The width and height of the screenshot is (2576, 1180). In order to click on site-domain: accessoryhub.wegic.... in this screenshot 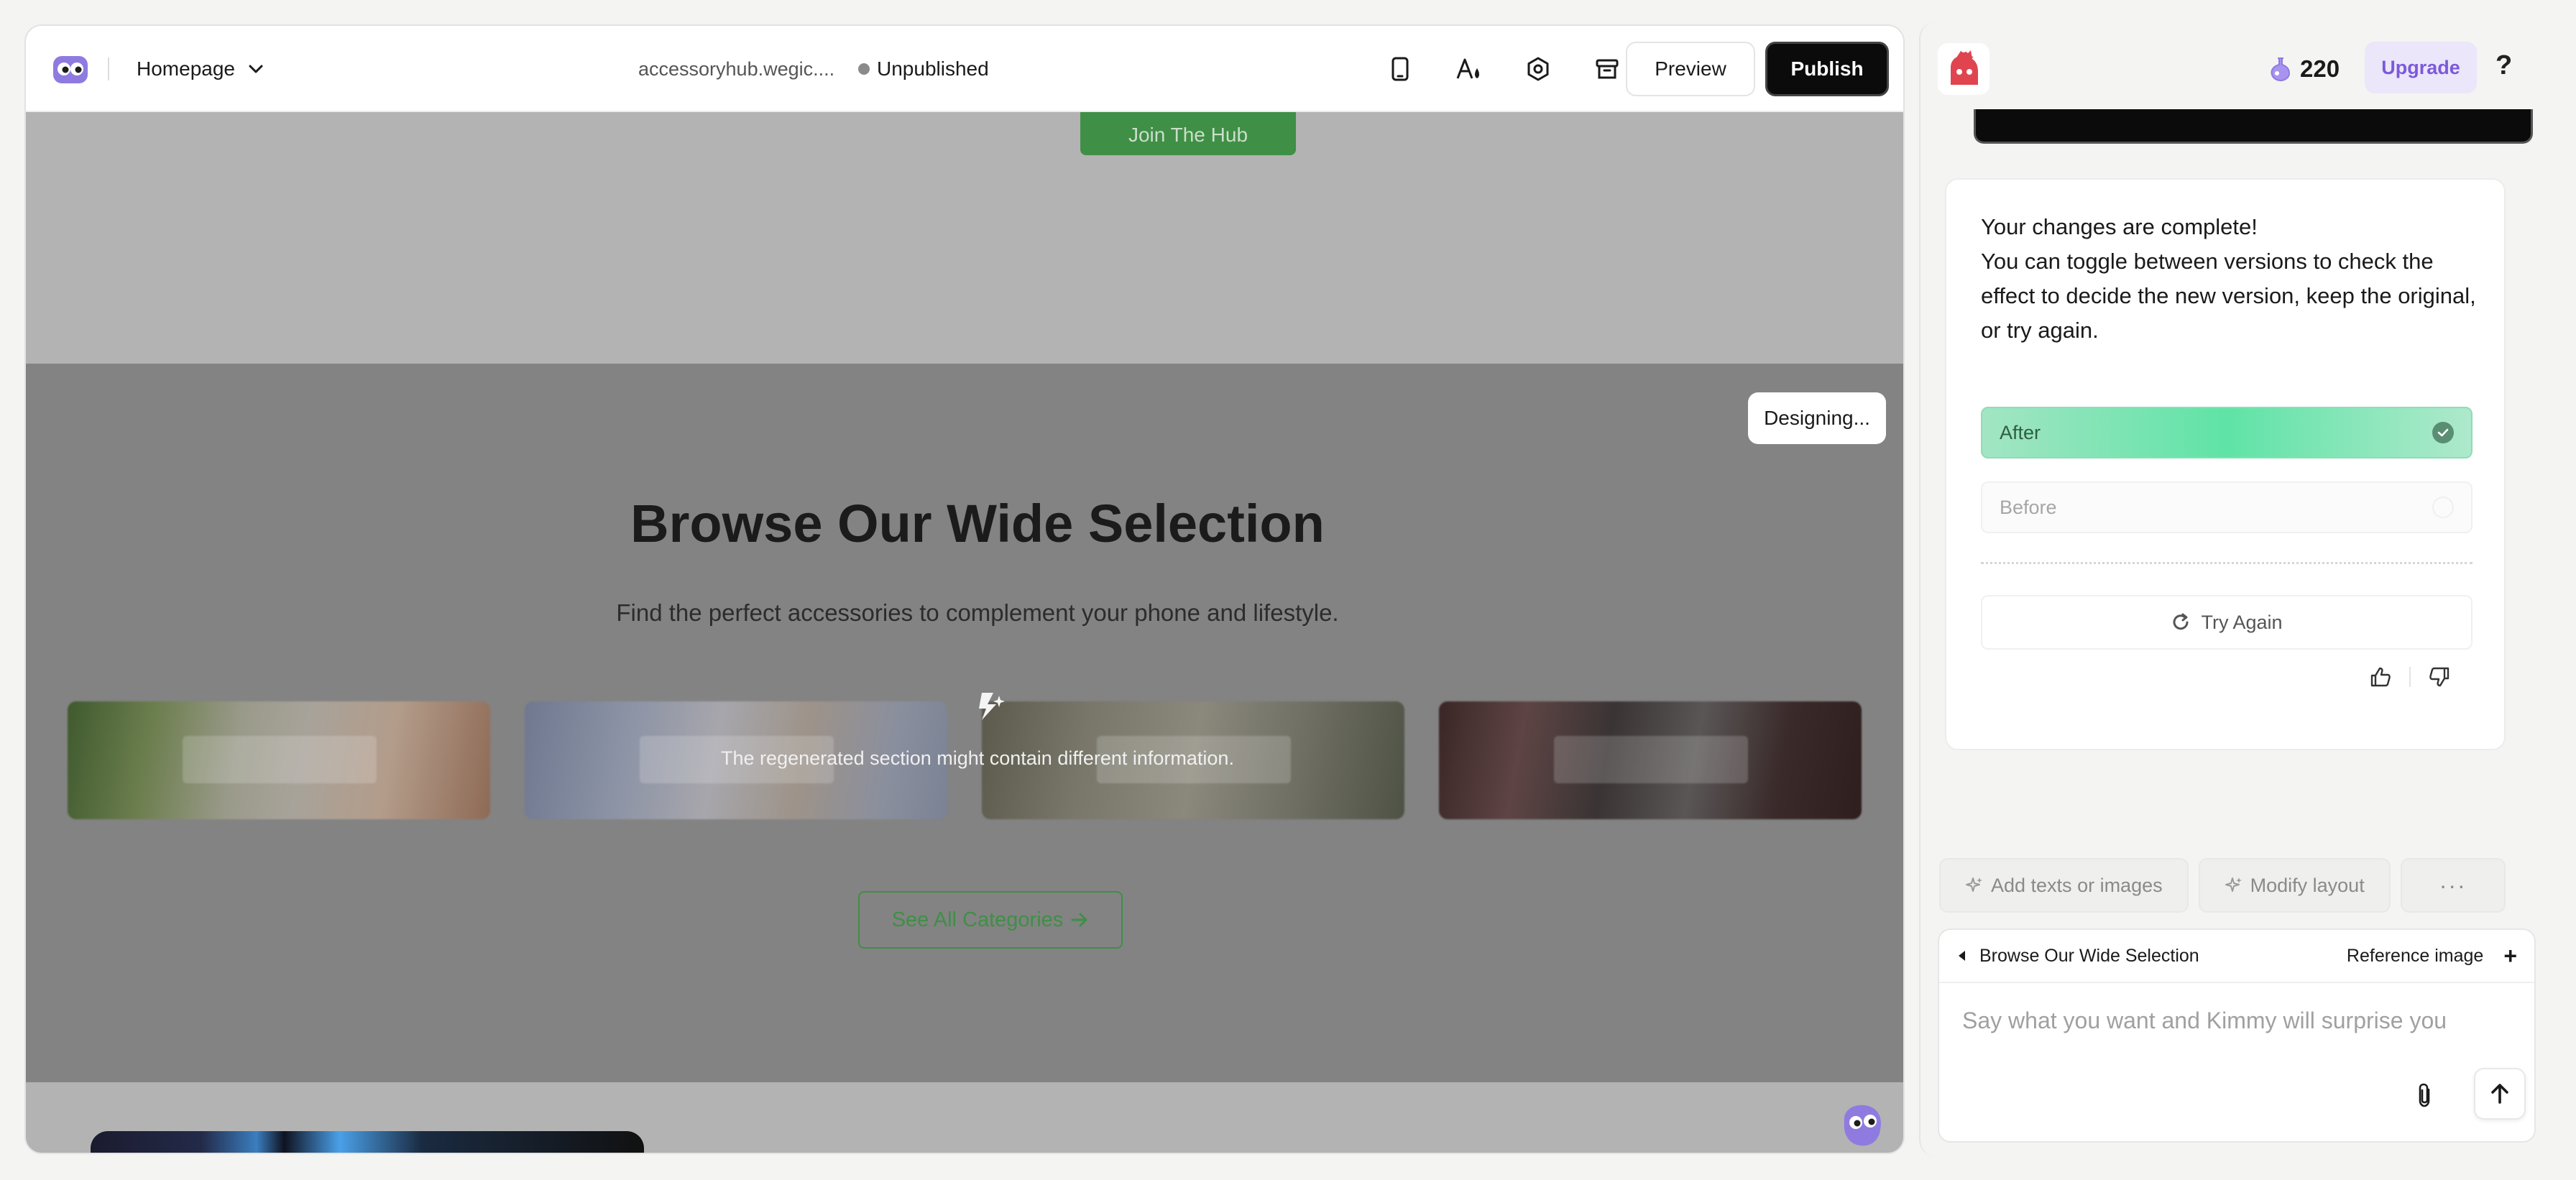, I will do `click(736, 69)`.